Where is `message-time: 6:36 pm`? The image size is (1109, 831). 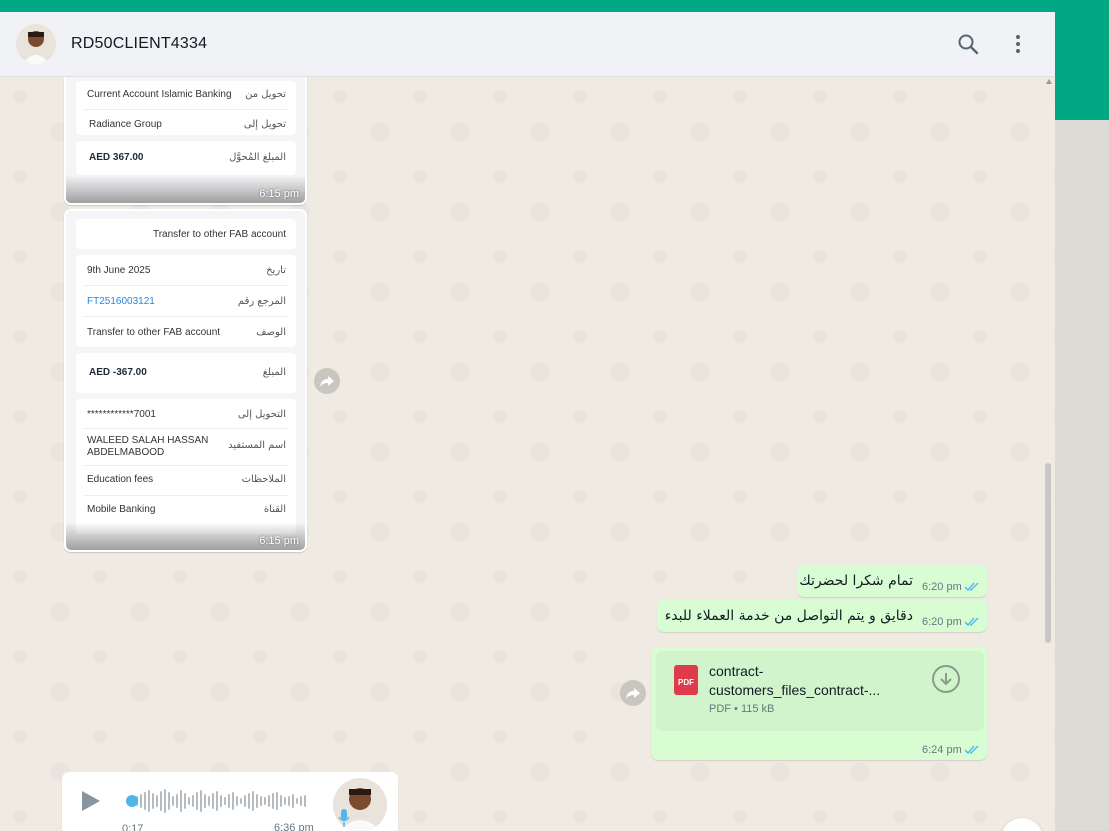 message-time: 6:36 pm is located at coordinates (294, 826).